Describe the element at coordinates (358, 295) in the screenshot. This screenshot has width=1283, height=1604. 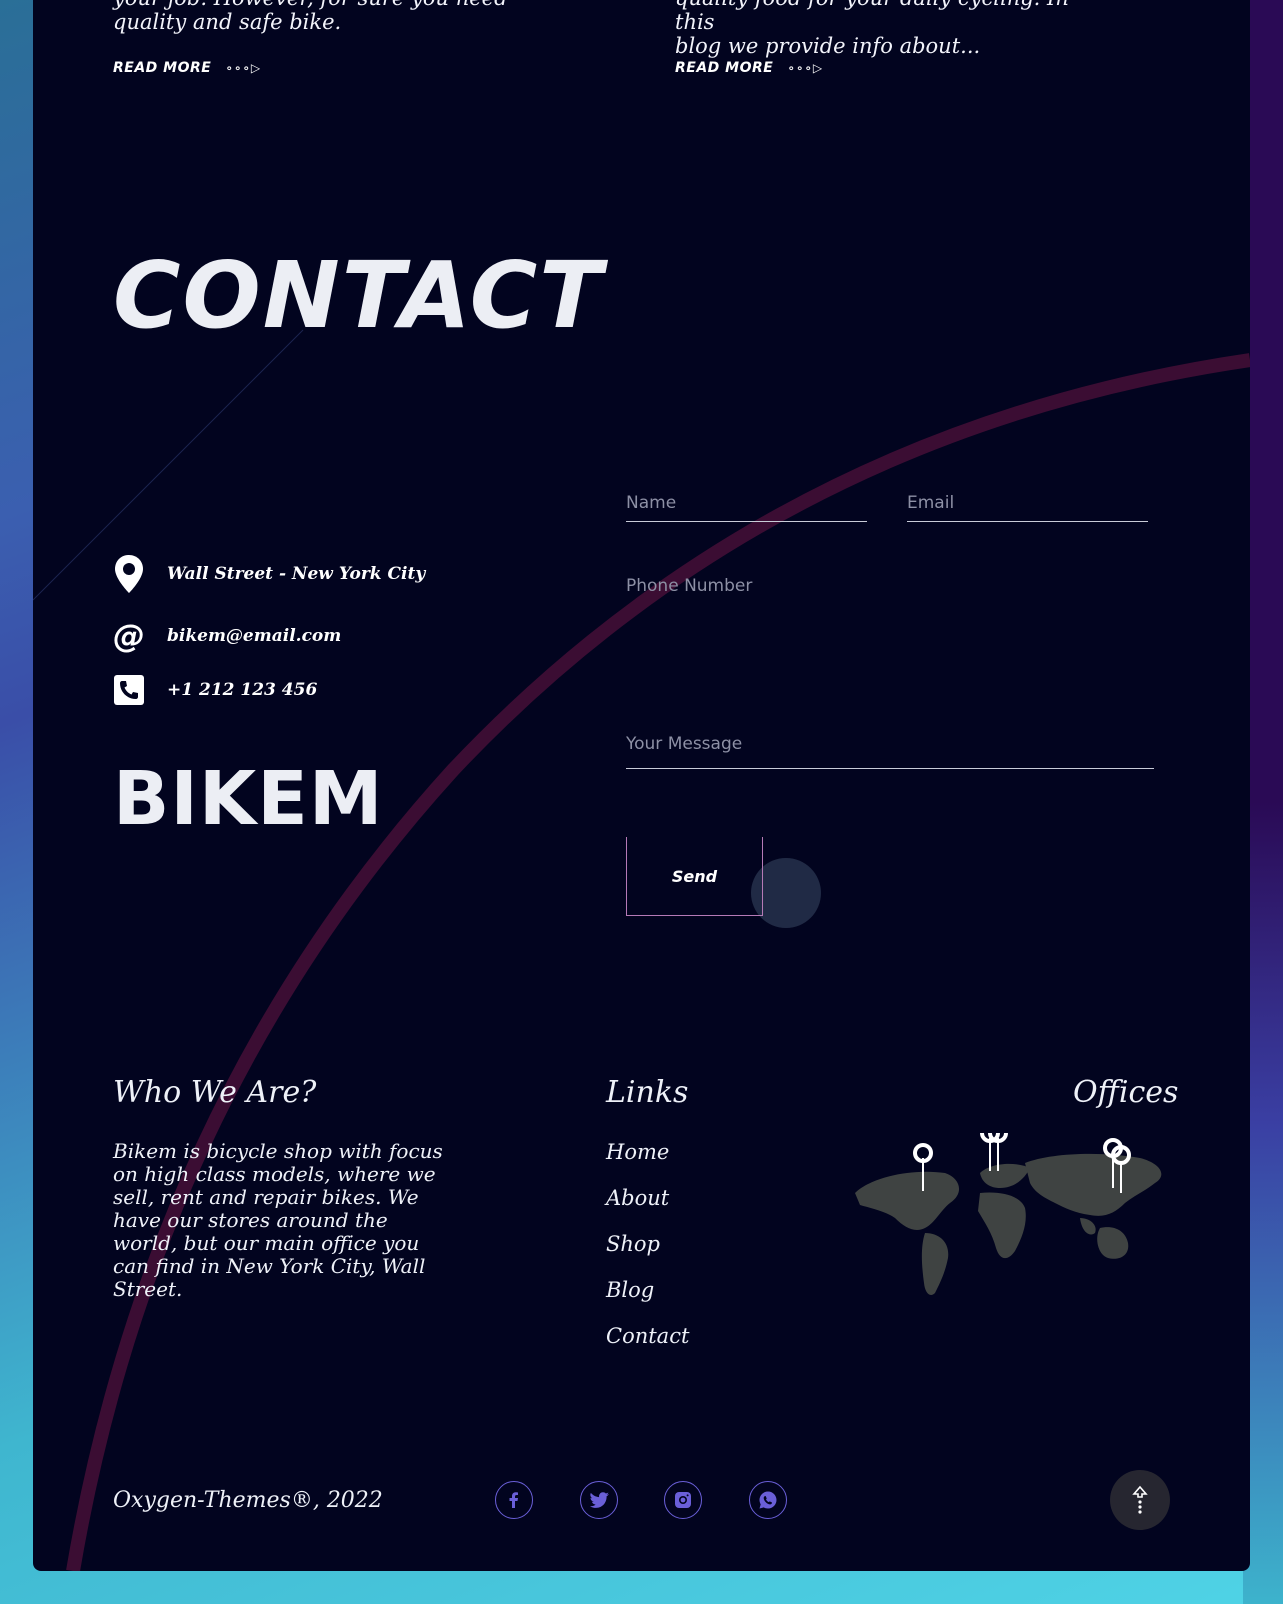
I see `contact-title: CONTACT` at that location.